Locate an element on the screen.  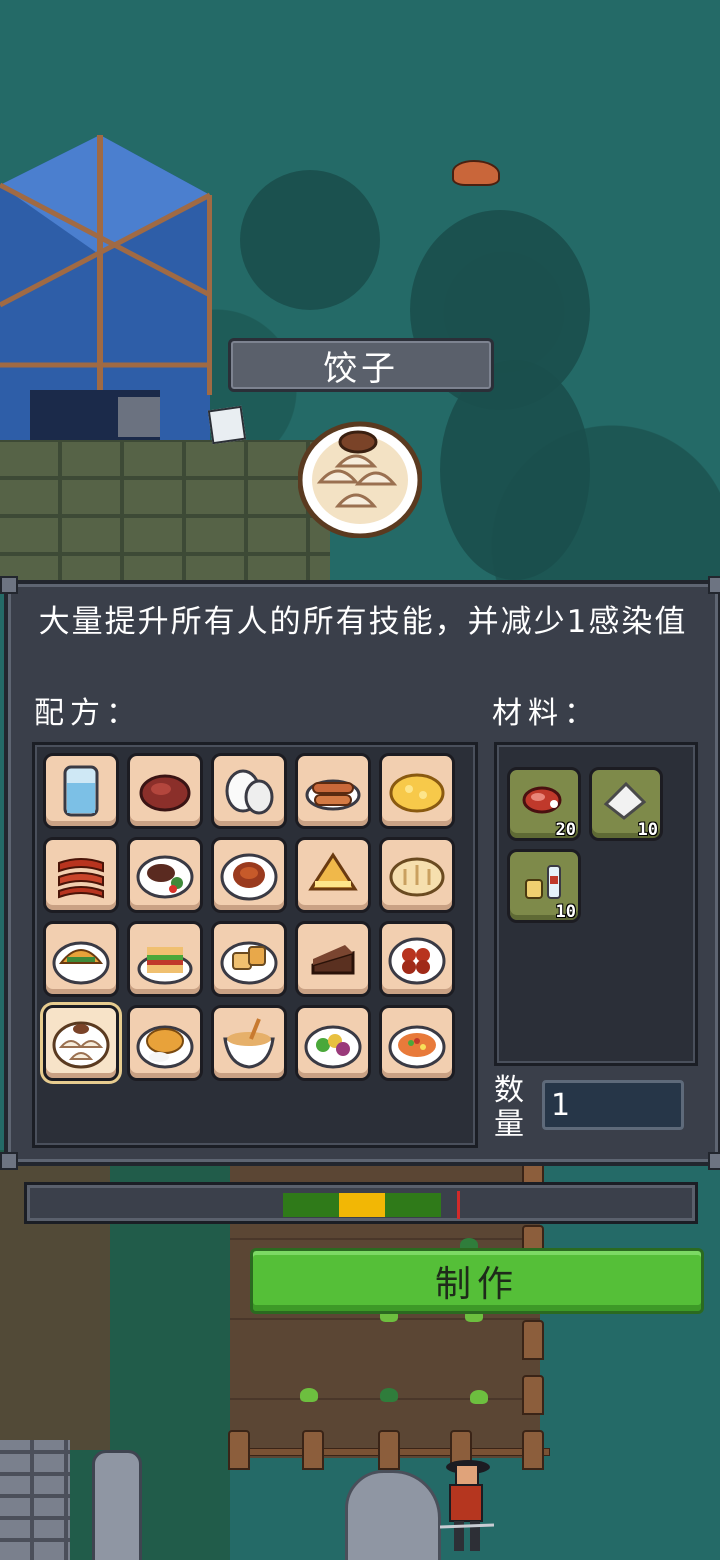
recipe-slot-taco is located at coordinates (81, 959).